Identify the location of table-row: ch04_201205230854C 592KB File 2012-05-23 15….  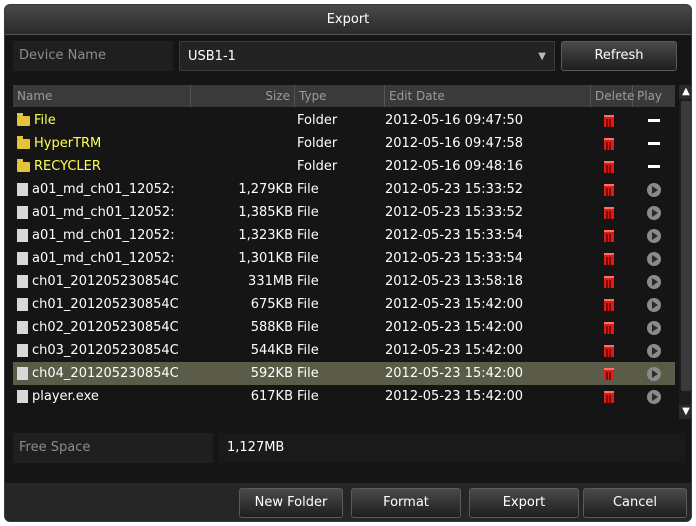
(344, 373).